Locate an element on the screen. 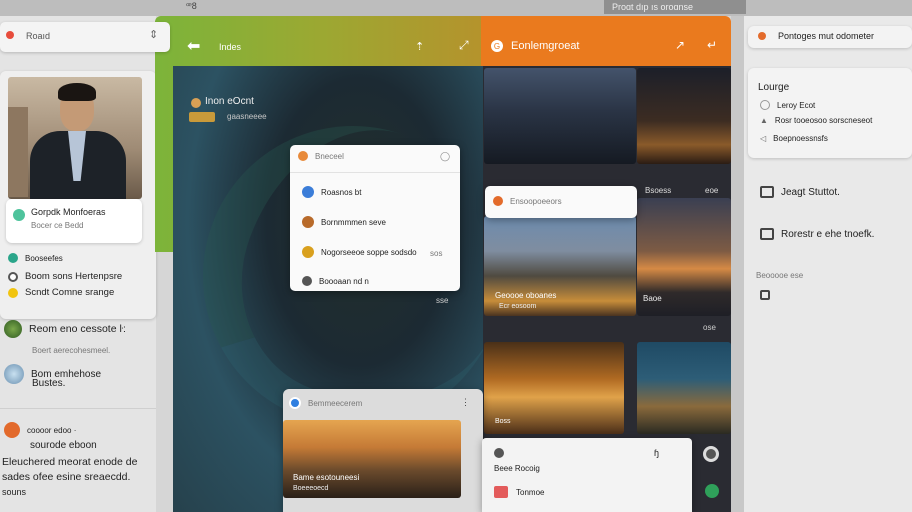 This screenshot has width=912, height=512. profile-name-card: Gorpdk Monfoeras Bocer ce Bedd is located at coordinates (74, 221).